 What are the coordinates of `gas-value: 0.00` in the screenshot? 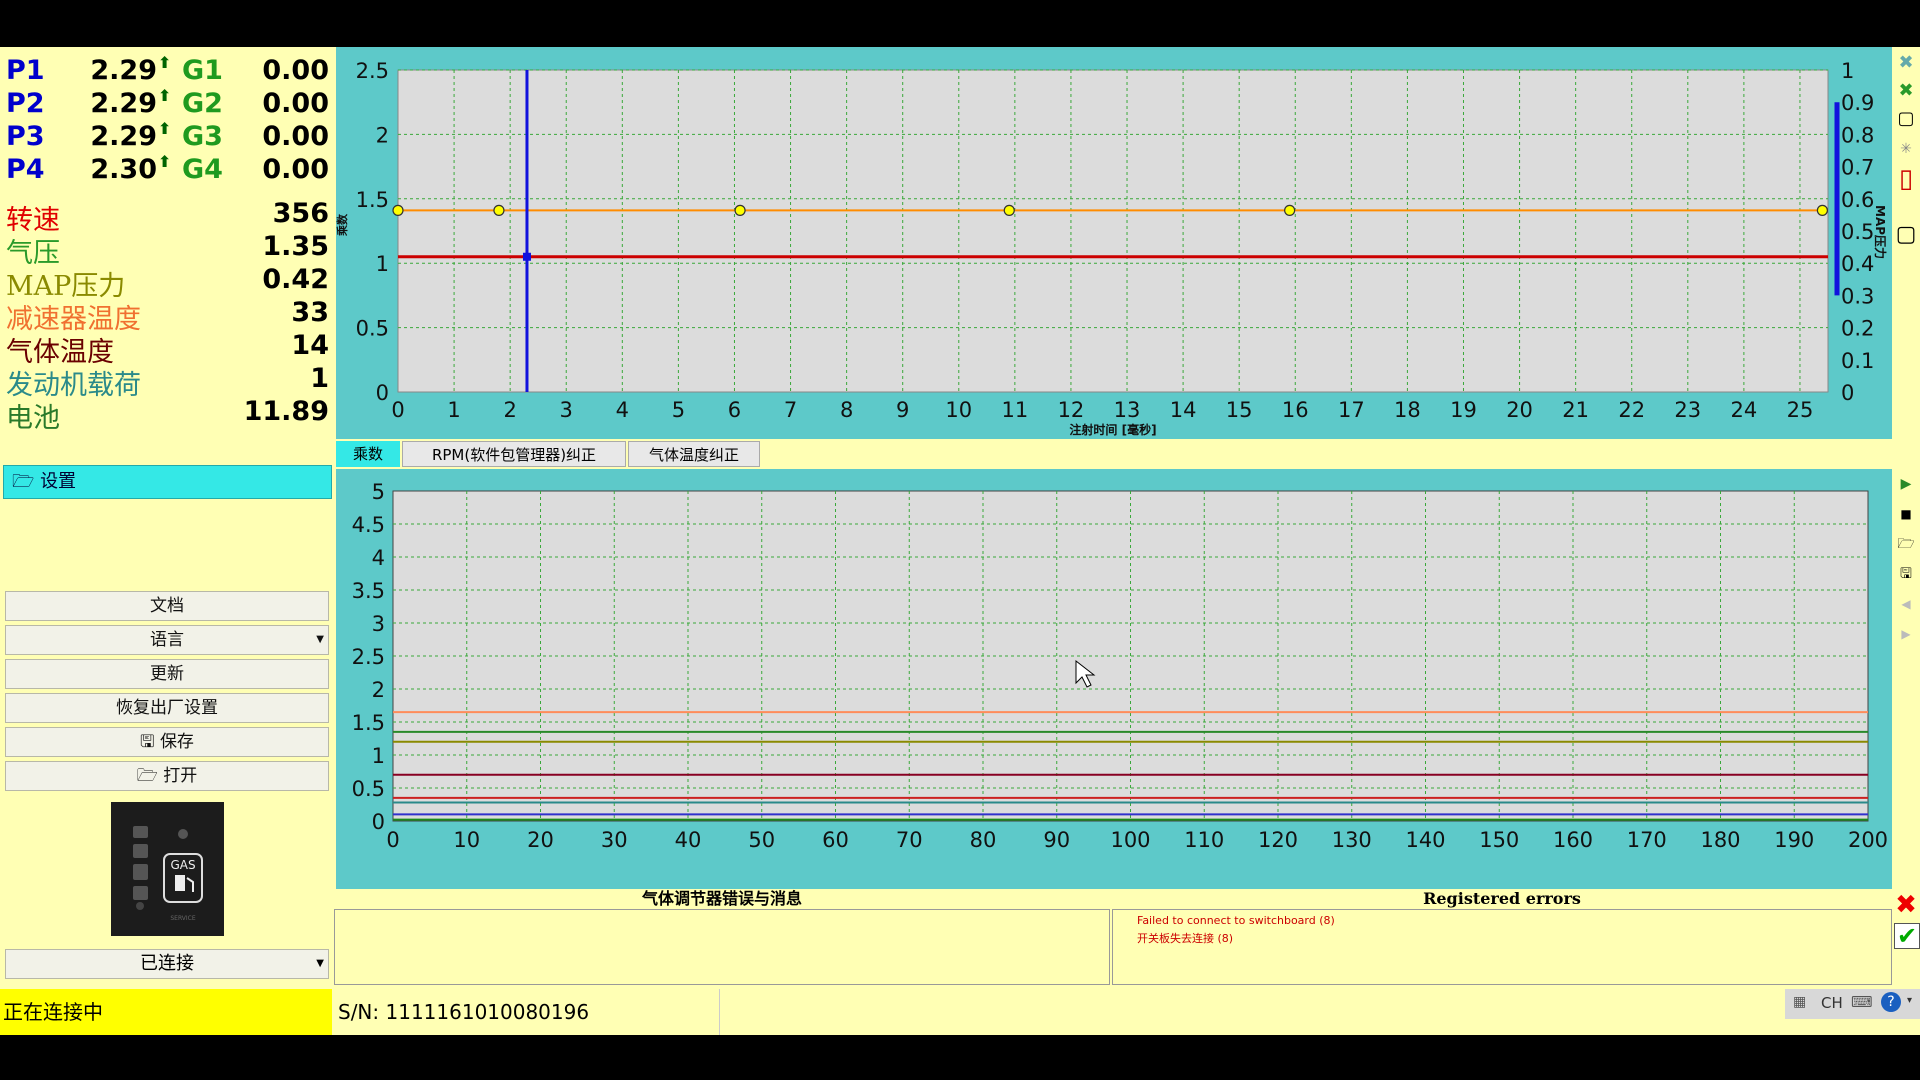 It's located at (295, 103).